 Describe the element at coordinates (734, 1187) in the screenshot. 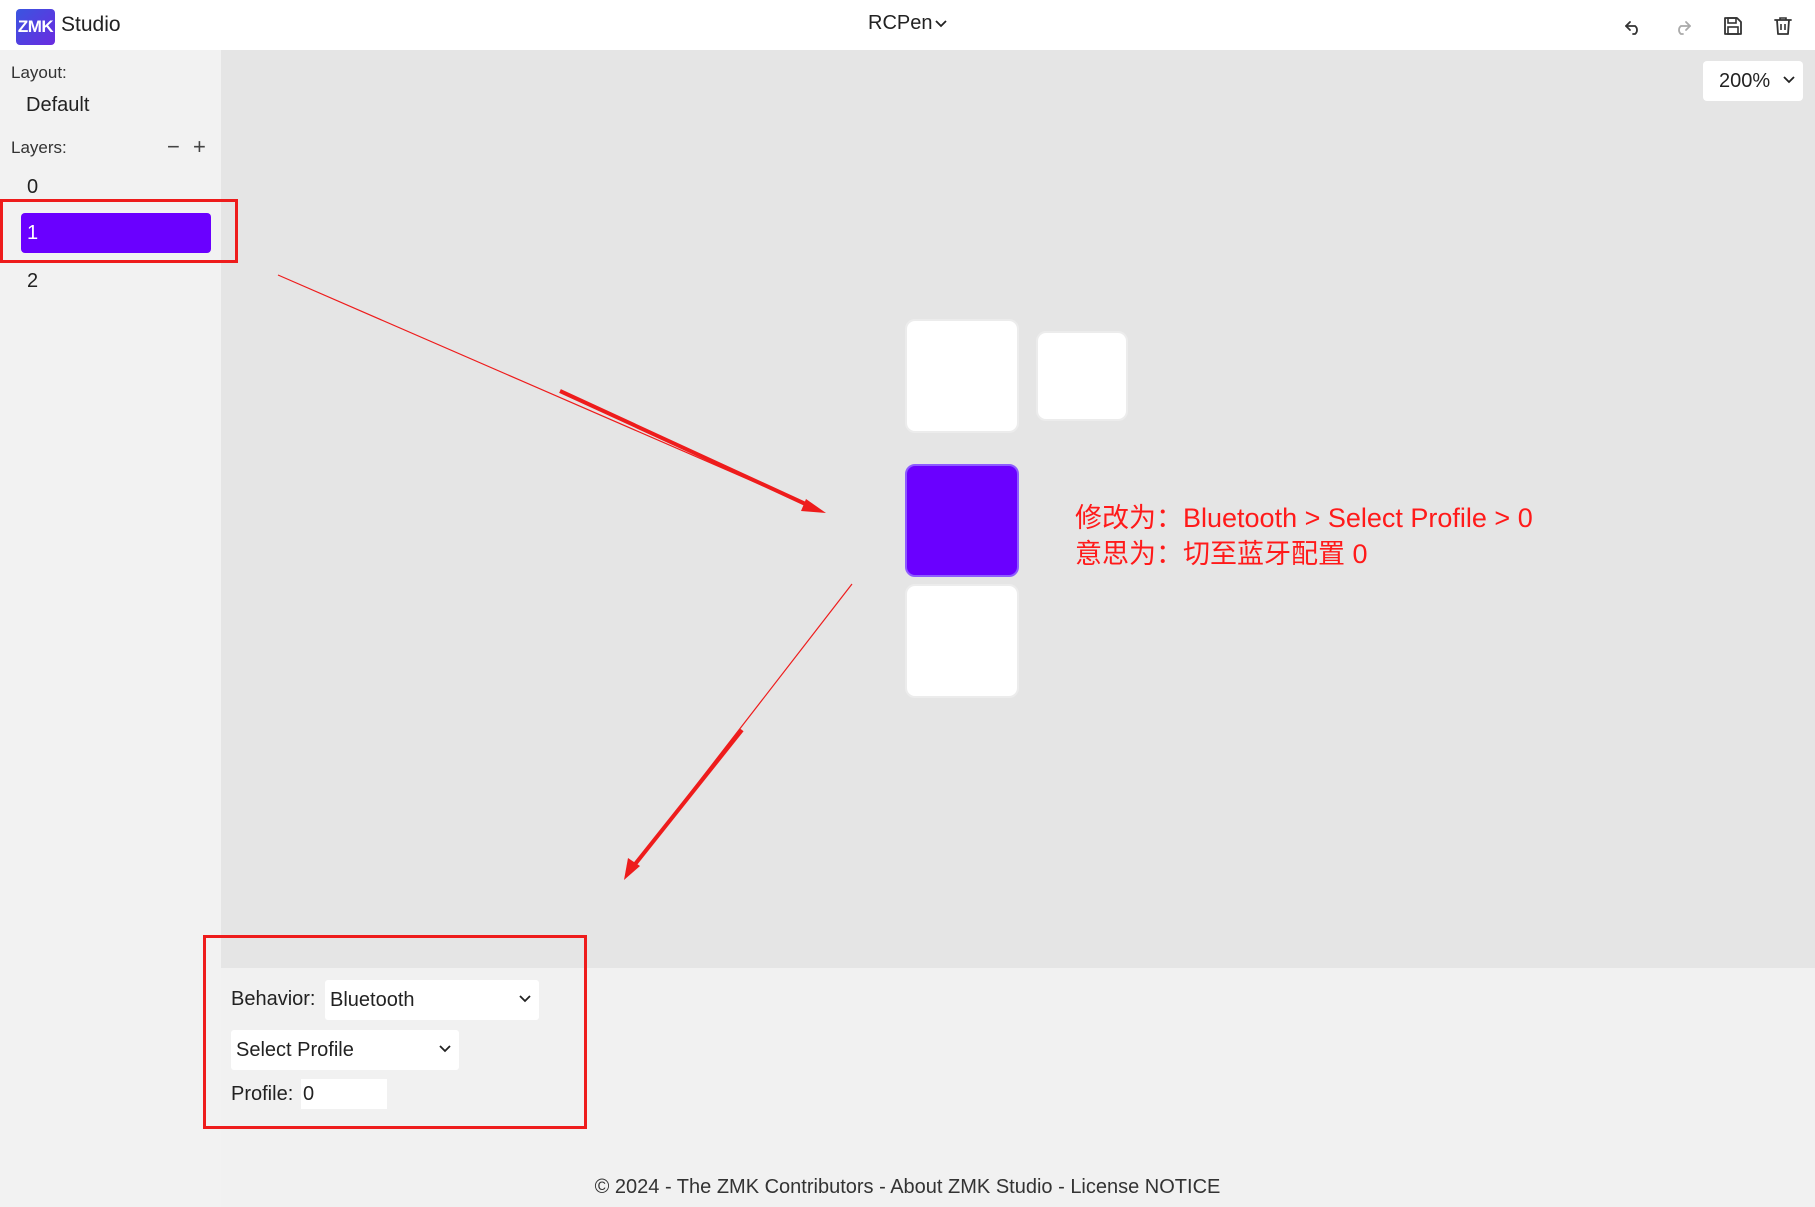

I see `footer-copyright: © 2024 - The ZMK Contributors` at that location.